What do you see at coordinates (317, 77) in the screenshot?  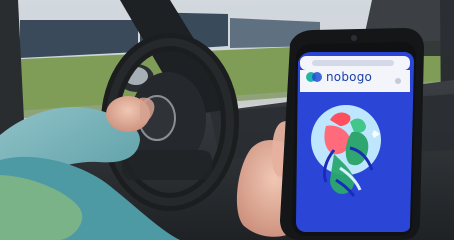 I see `logo-circle-blue` at bounding box center [317, 77].